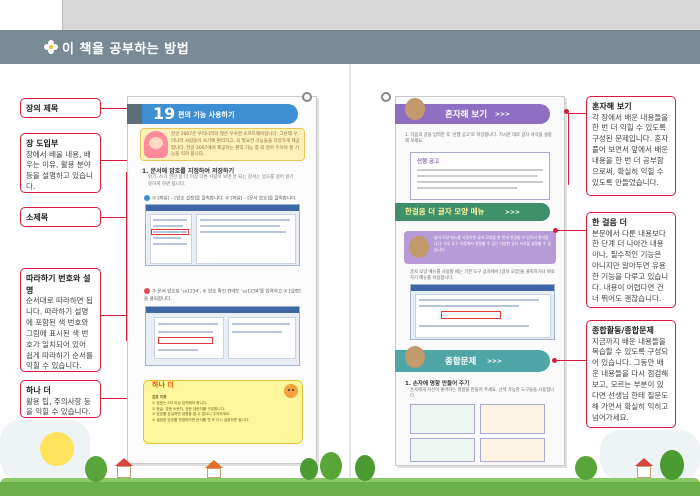 This screenshot has height=496, width=700. What do you see at coordinates (37, 217) in the screenshot?
I see `callout-title: 소제목` at bounding box center [37, 217].